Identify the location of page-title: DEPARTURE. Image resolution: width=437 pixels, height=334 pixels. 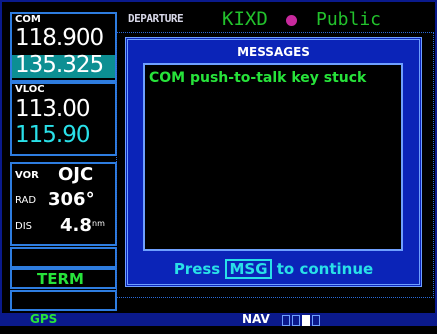
(156, 18).